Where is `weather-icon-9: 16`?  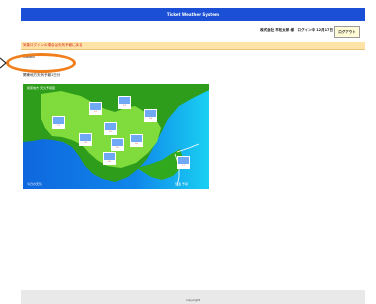
weather-icon-9: 16 is located at coordinates (109, 158).